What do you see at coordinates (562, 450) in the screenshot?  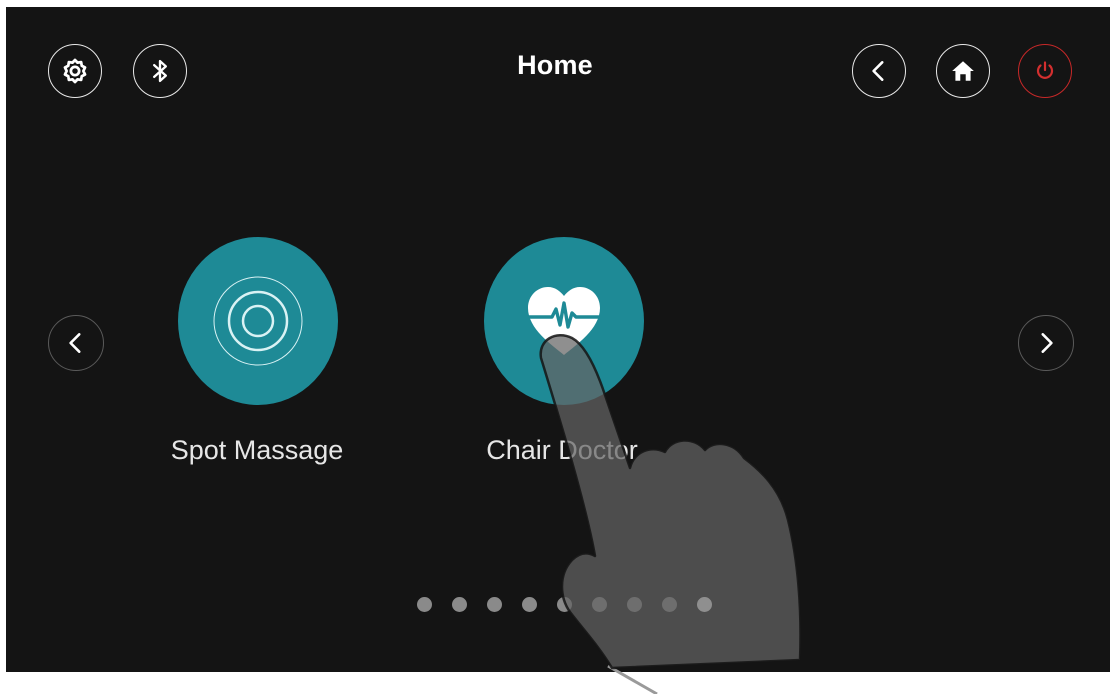 I see `chair-doctor-label: Chair Doctor` at bounding box center [562, 450].